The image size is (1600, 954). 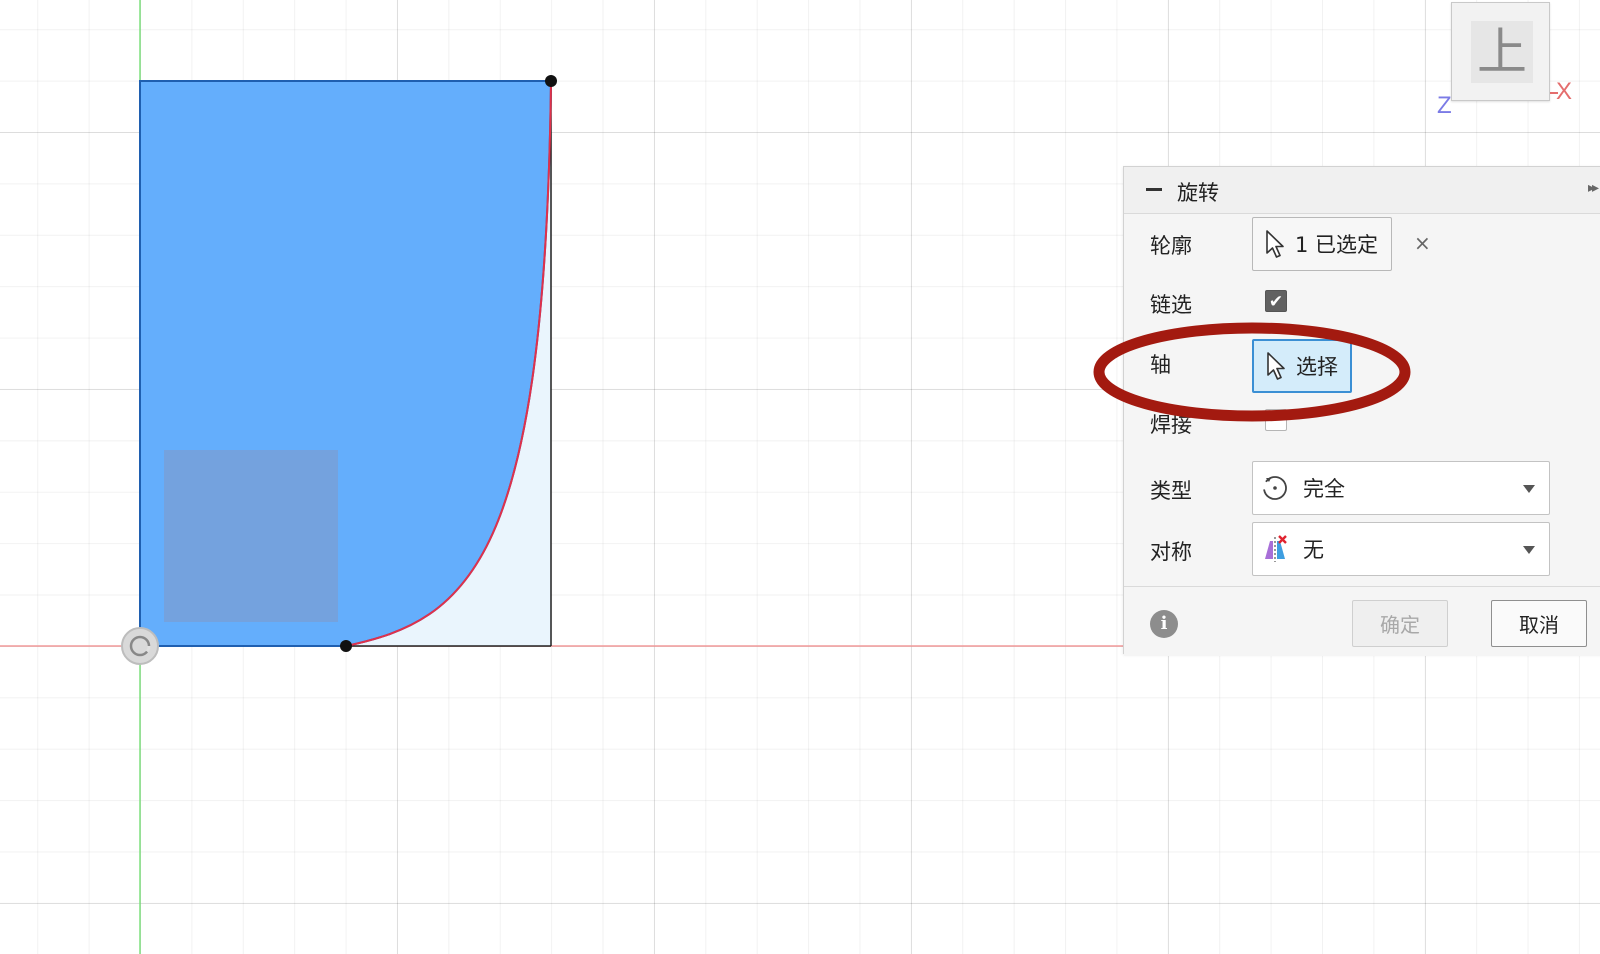 I want to click on close-icon: ×, so click(x=1422, y=243).